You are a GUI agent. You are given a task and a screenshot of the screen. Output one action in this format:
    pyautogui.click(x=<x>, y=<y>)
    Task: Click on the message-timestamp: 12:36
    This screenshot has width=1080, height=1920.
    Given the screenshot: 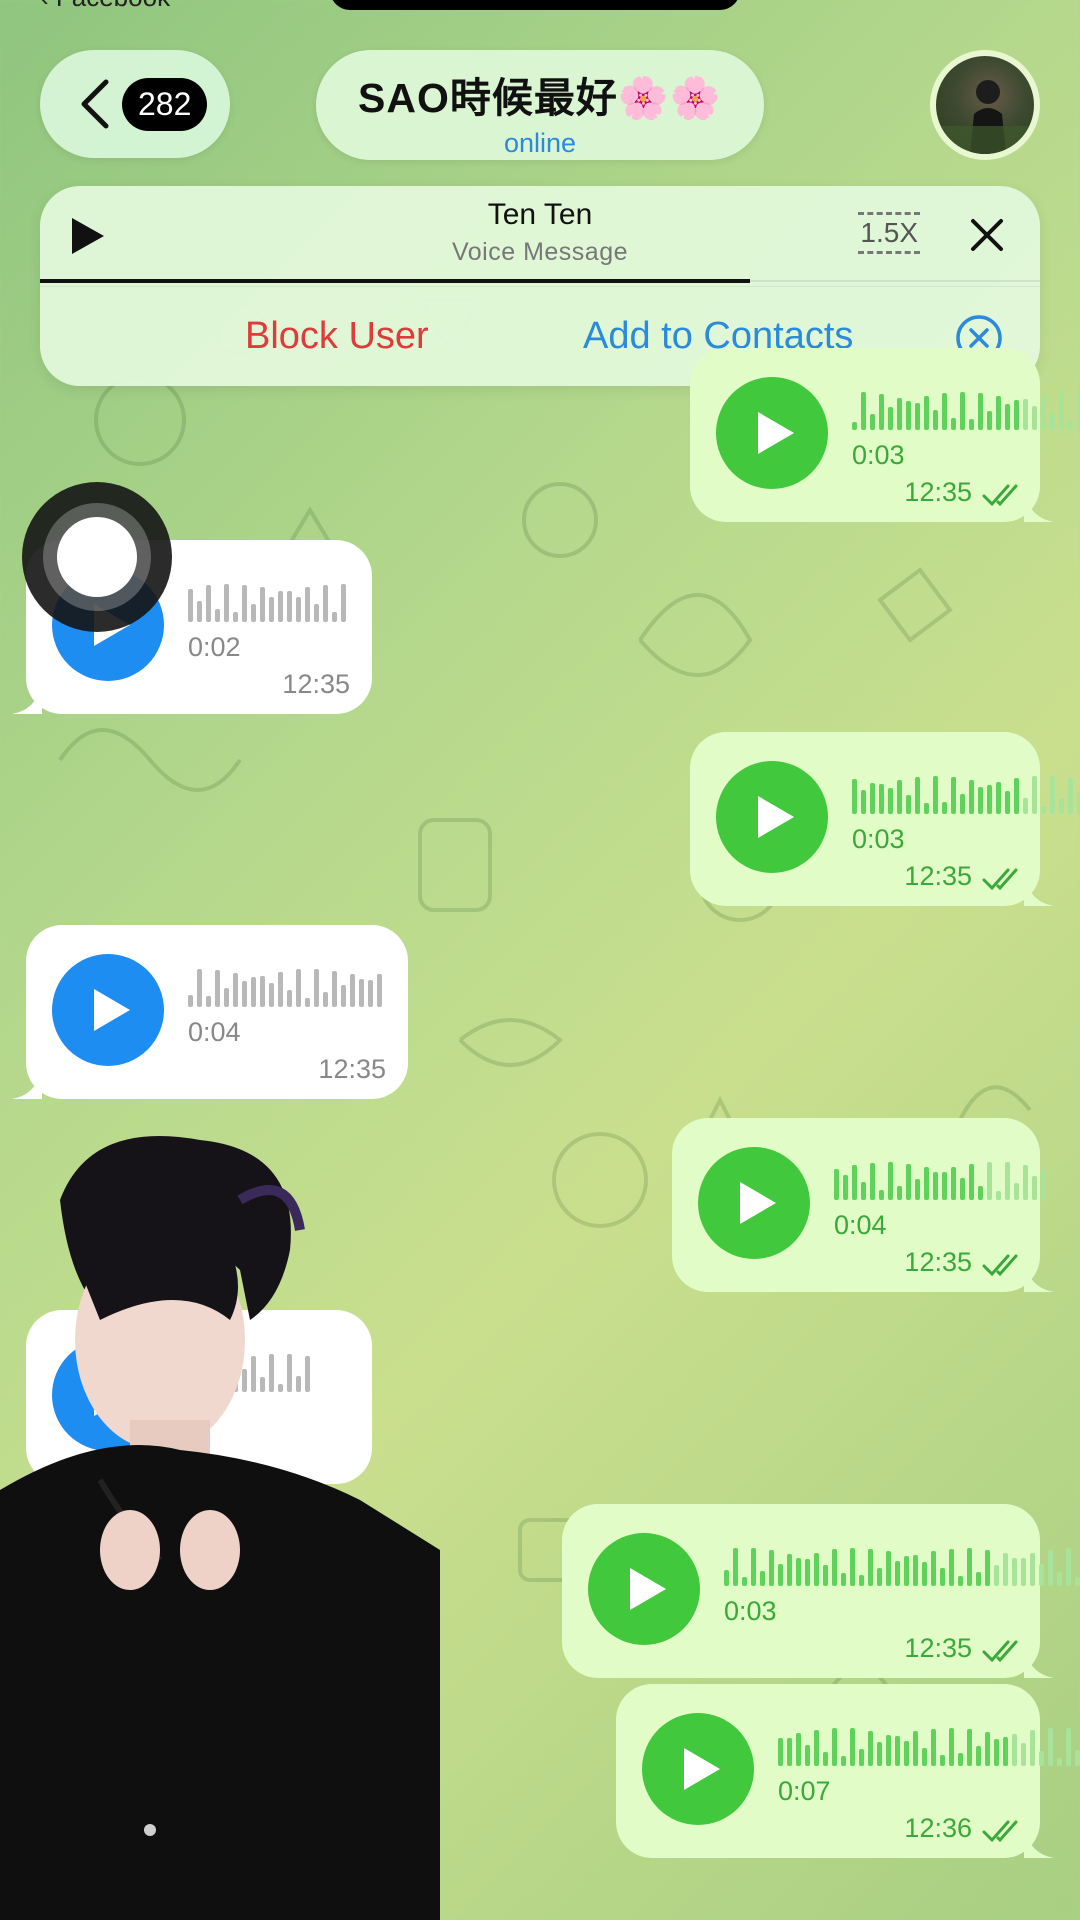 What is the action you would take?
    pyautogui.click(x=938, y=1828)
    